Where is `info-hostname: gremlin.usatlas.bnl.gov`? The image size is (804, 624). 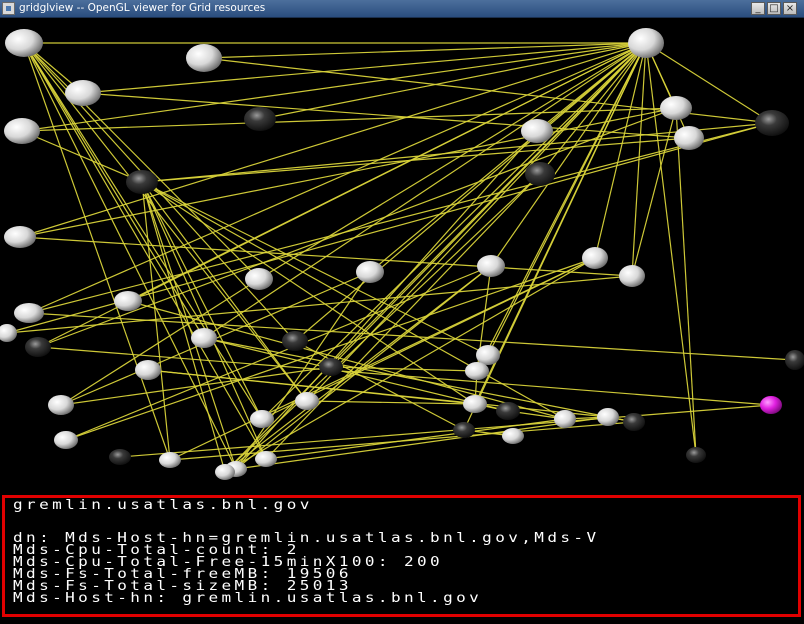
info-hostname: gremlin.usatlas.bnl.gov is located at coordinates (163, 504).